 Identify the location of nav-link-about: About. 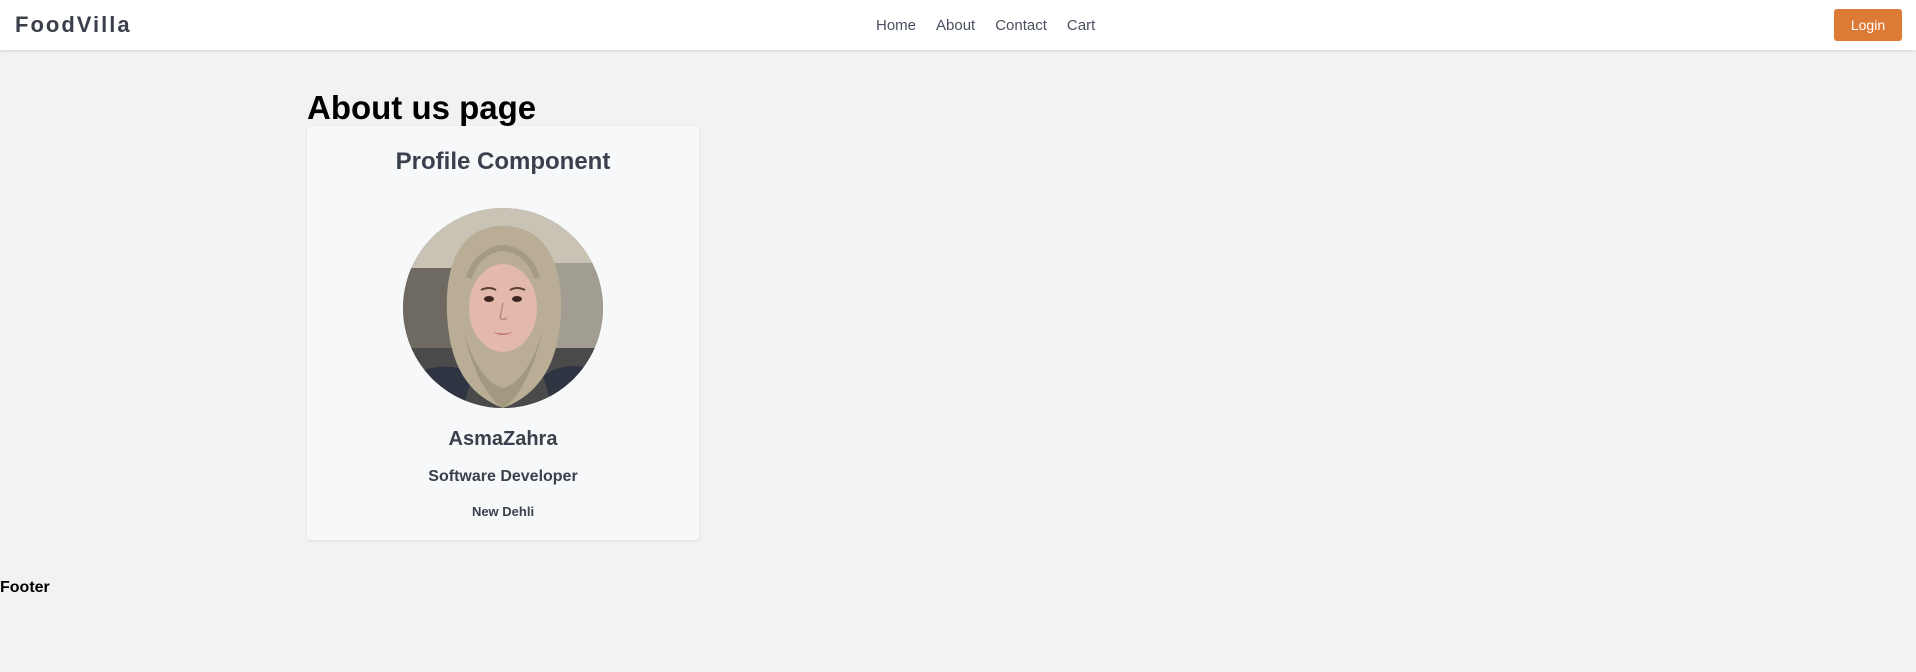
(955, 25).